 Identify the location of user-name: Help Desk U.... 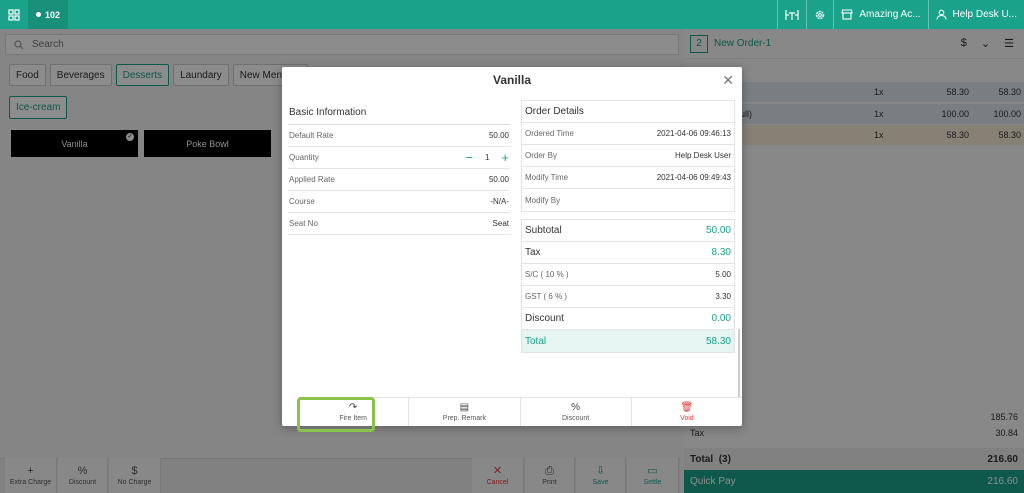
(984, 14).